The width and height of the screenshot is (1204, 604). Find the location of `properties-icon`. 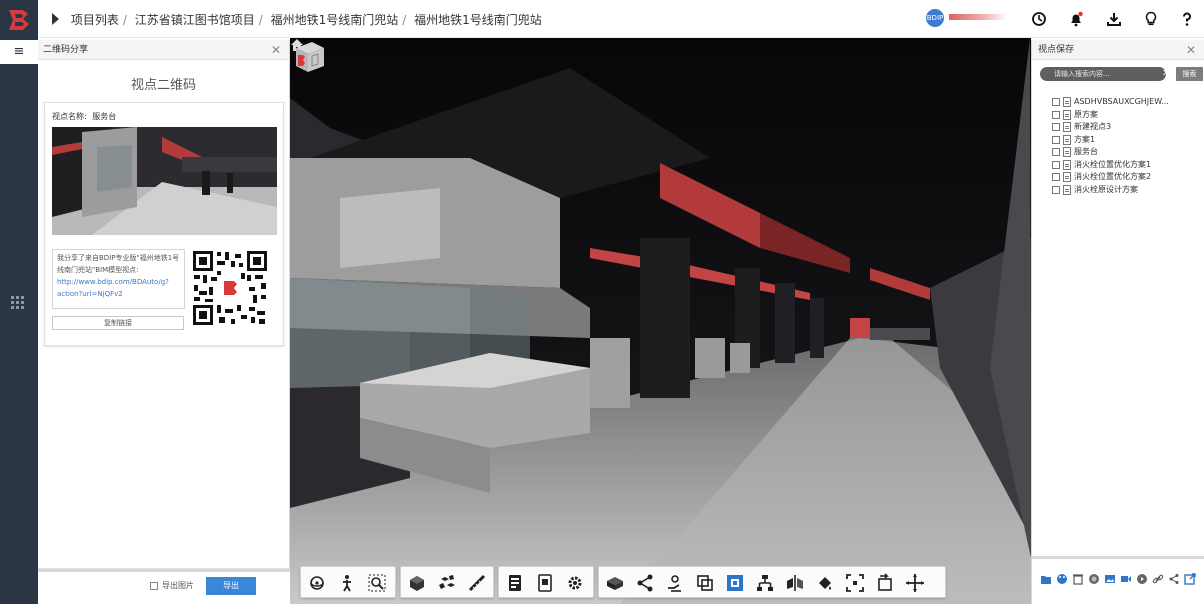

properties-icon is located at coordinates (545, 583).